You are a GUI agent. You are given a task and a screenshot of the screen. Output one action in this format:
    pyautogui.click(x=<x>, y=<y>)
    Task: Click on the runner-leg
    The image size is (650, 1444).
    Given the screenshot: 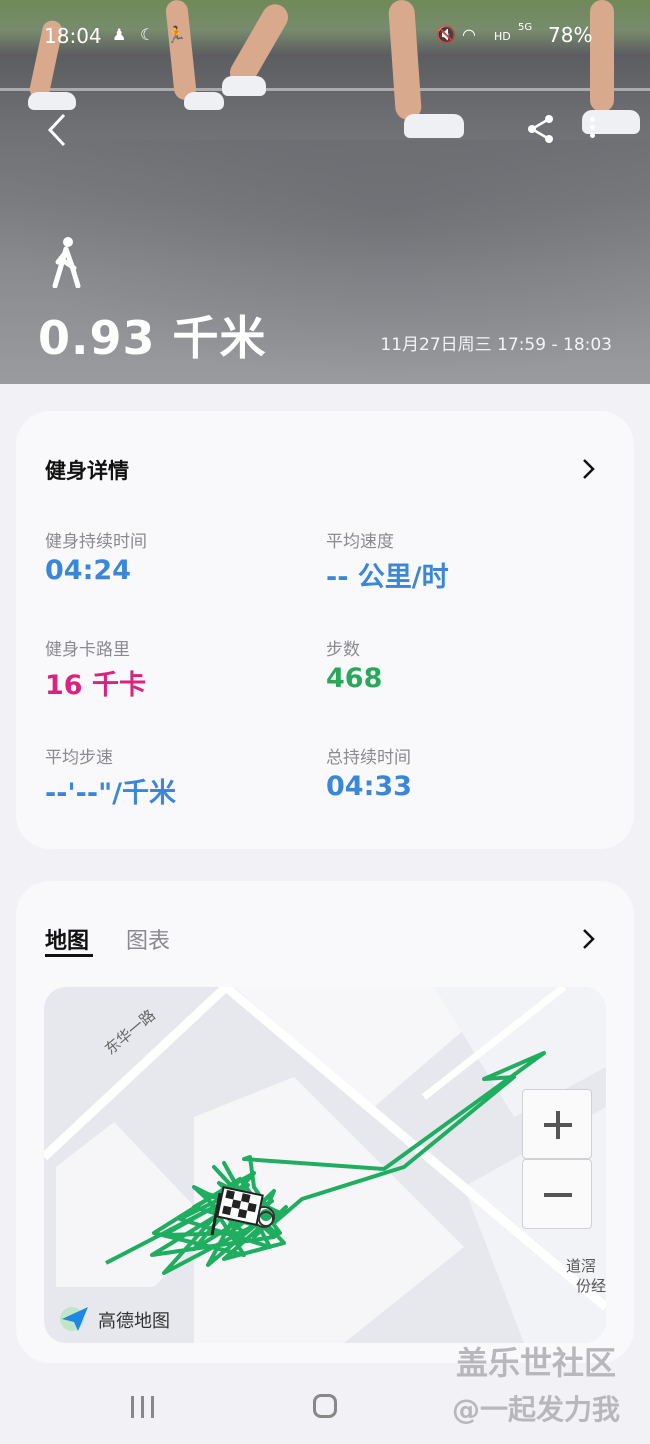 What is the action you would take?
    pyautogui.click(x=602, y=56)
    